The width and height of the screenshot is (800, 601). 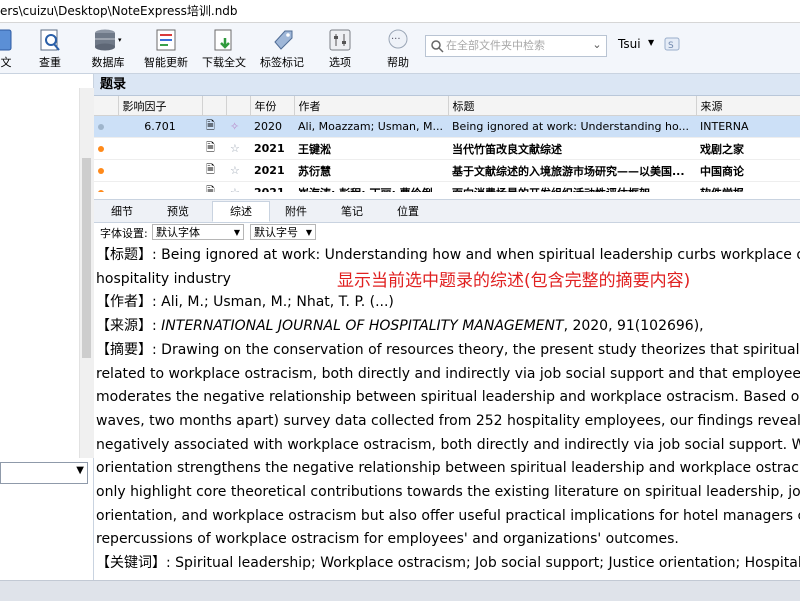 I want to click on font-settings-label: 字体设置:, so click(x=124, y=233).